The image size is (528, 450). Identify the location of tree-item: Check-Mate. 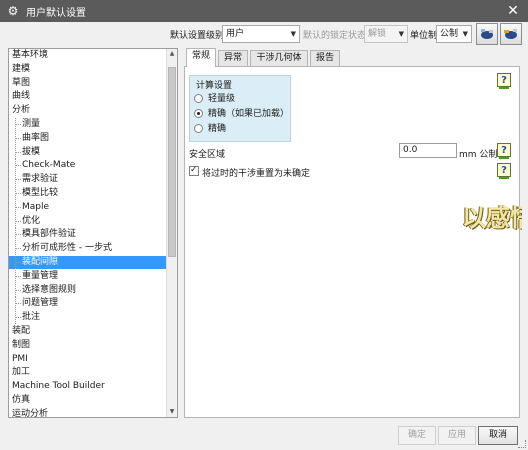
(88, 166).